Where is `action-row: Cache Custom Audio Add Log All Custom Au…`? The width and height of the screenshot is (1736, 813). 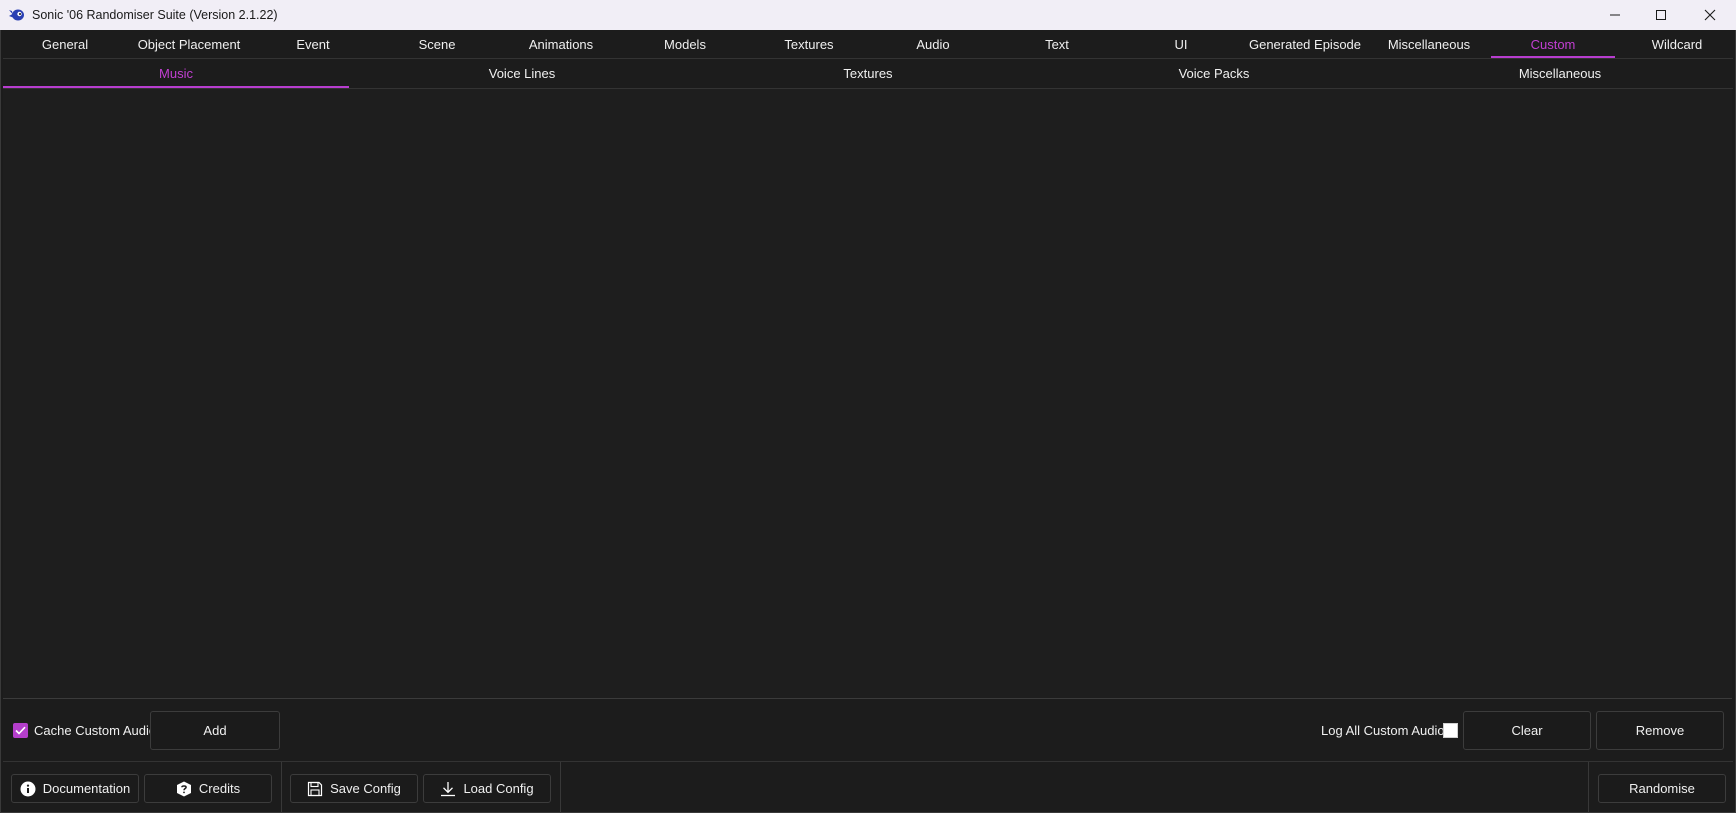 action-row: Cache Custom Audio Add Log All Custom Au… is located at coordinates (868, 730).